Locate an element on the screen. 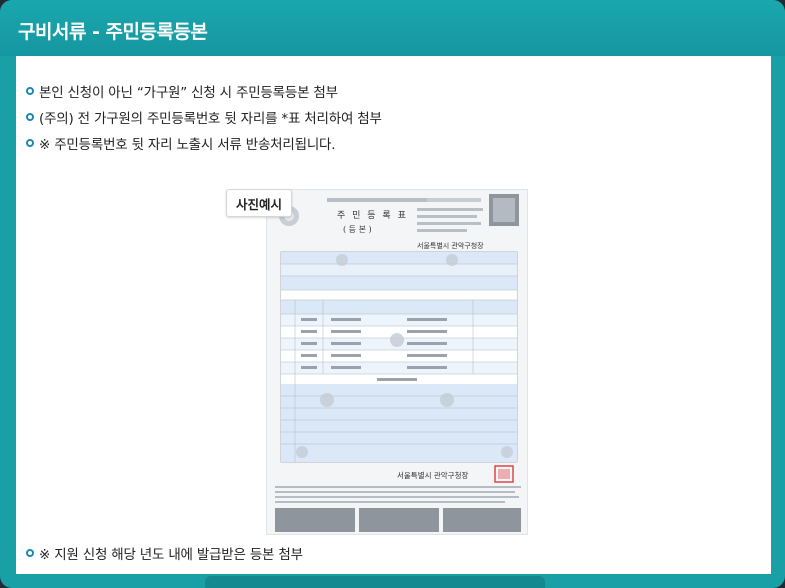 This screenshot has height=588, width=785. bullet-item: ※ 주민등록번호 뒷 자리 노출시 서류 반송처리됩니다. is located at coordinates (181, 143).